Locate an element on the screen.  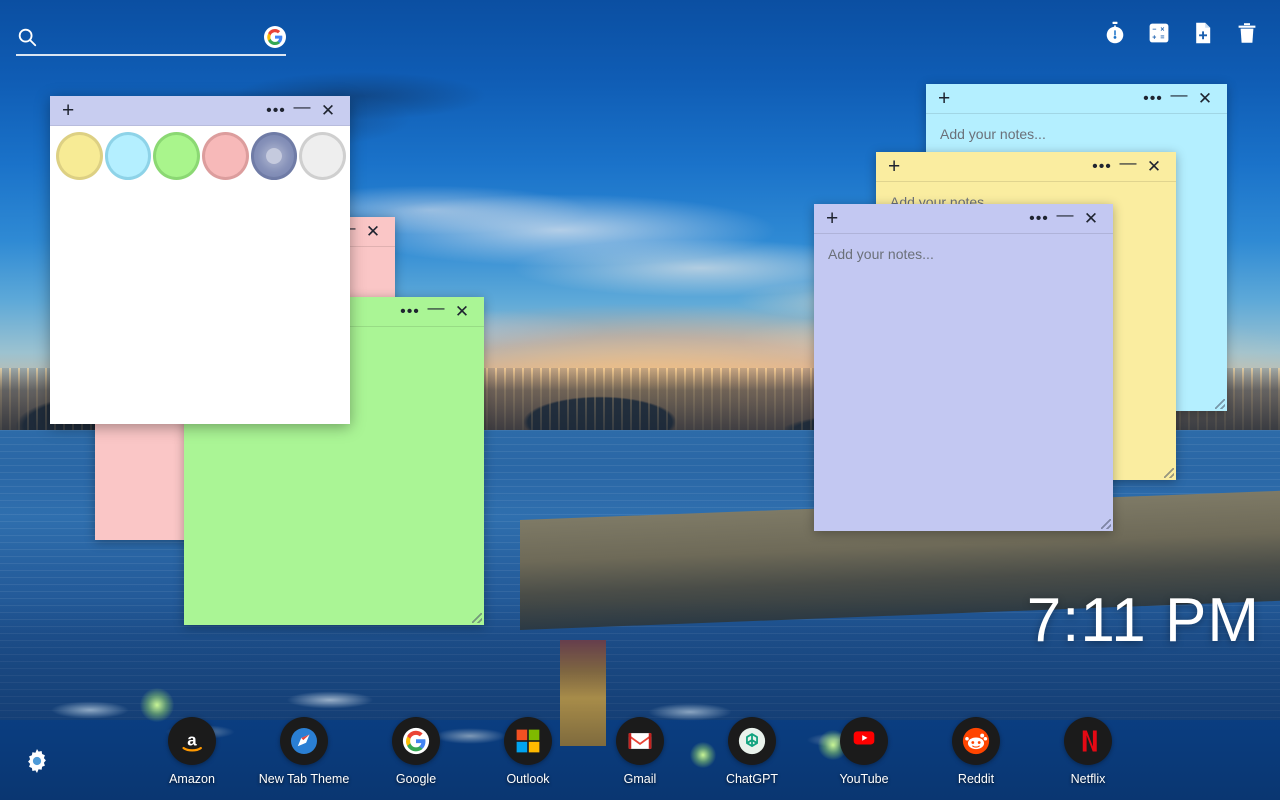
swatch-periwinkle is located at coordinates (274, 156).